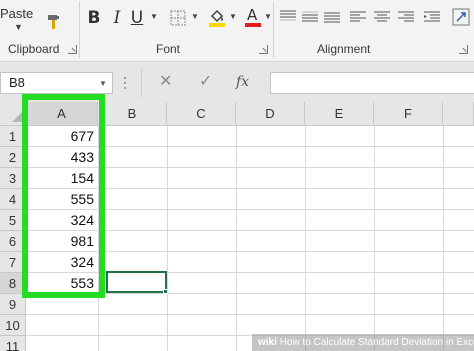 The width and height of the screenshot is (474, 351). I want to click on column-header-f: F, so click(408, 114).